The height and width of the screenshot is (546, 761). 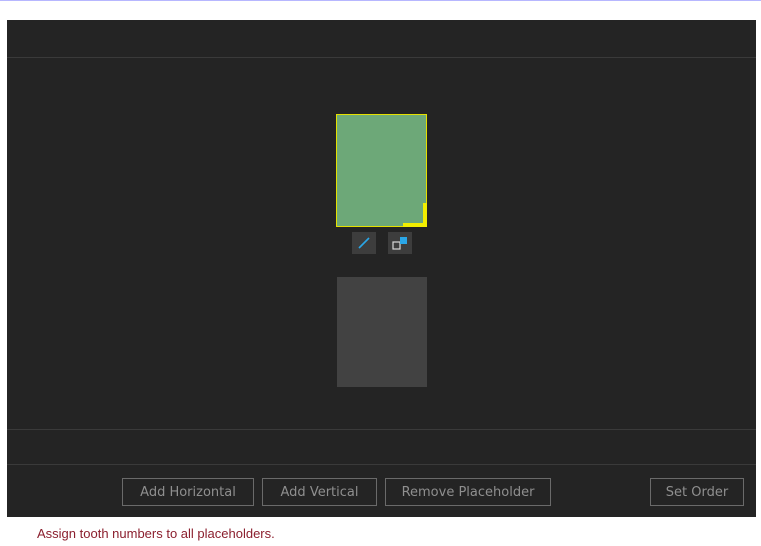 I want to click on set-order-button: Set Order, so click(x=697, y=492).